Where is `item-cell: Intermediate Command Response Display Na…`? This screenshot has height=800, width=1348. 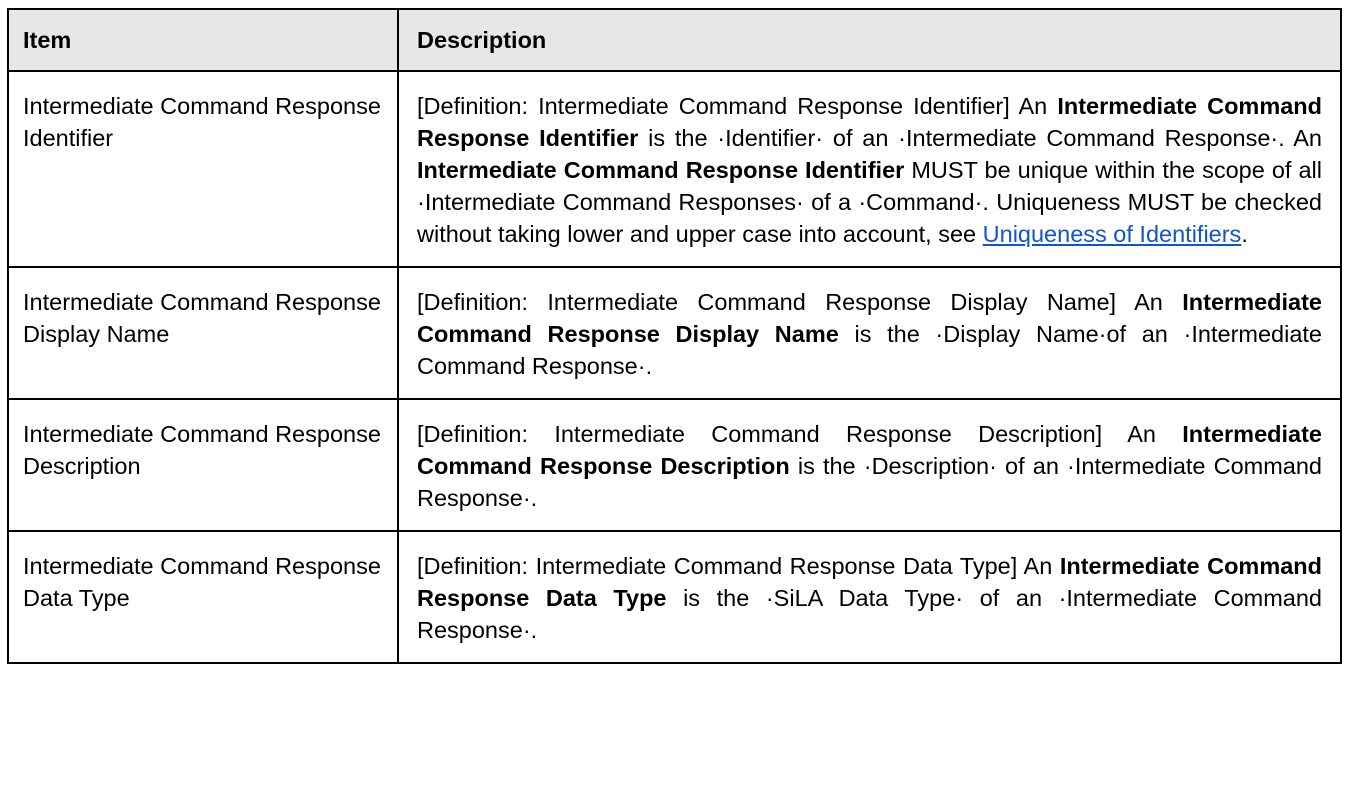 item-cell: Intermediate Command Response Display Na… is located at coordinates (203, 333).